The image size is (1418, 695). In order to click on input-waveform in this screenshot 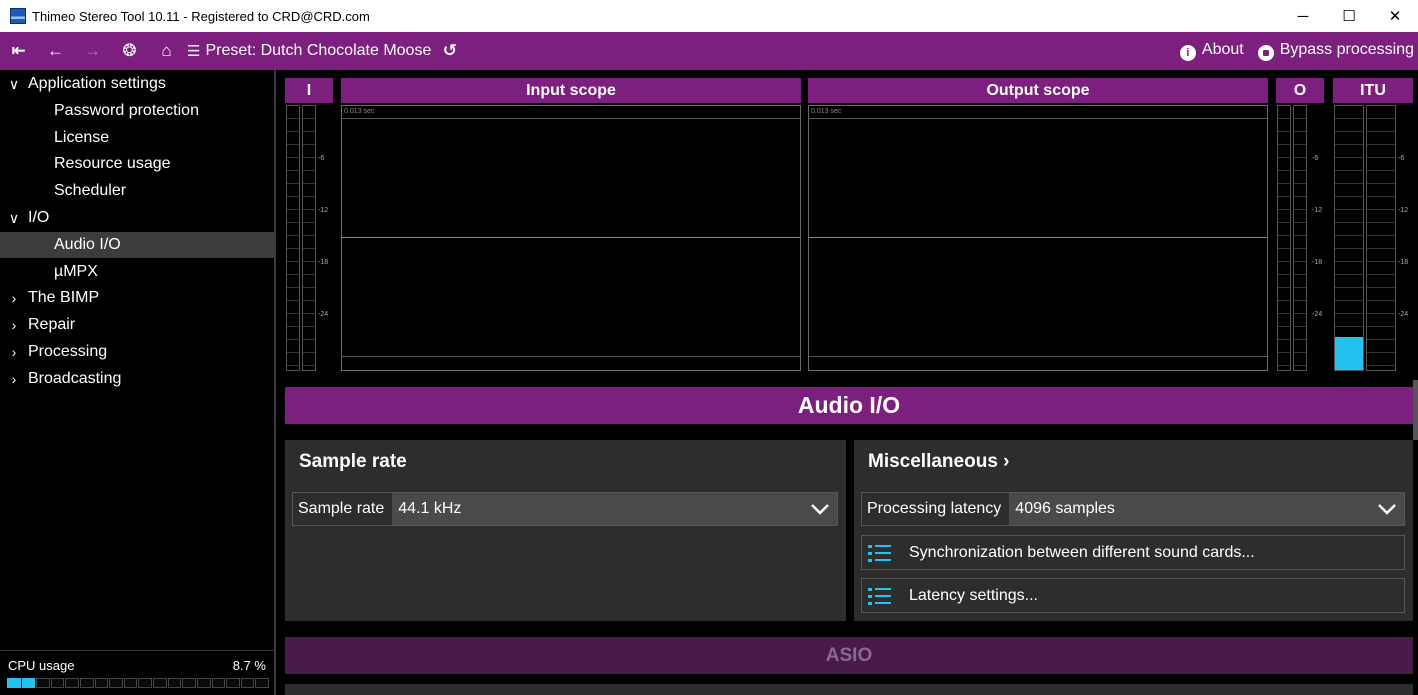, I will do `click(571, 237)`.